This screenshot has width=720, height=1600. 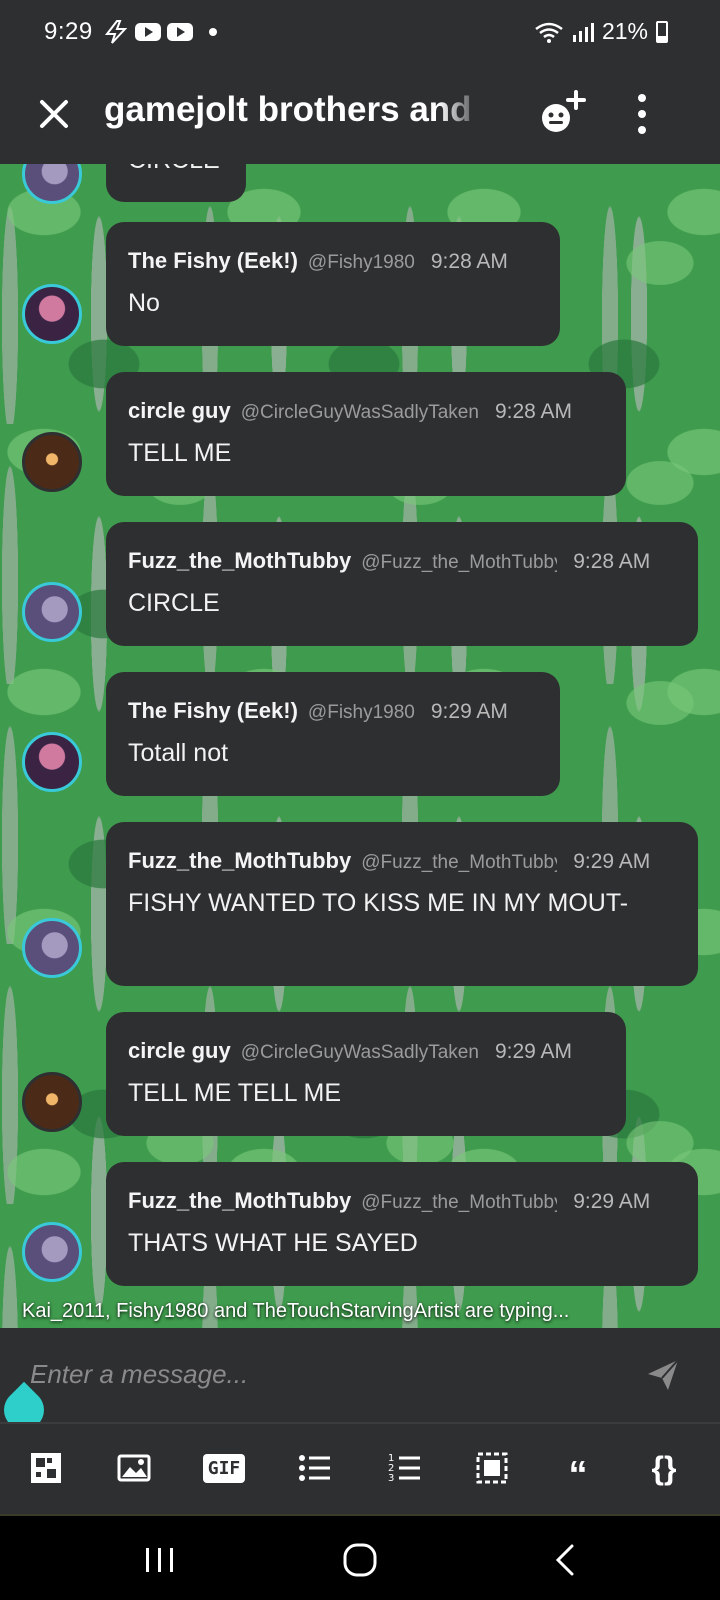 I want to click on status-bar: 9:29 21%, so click(x=360, y=32).